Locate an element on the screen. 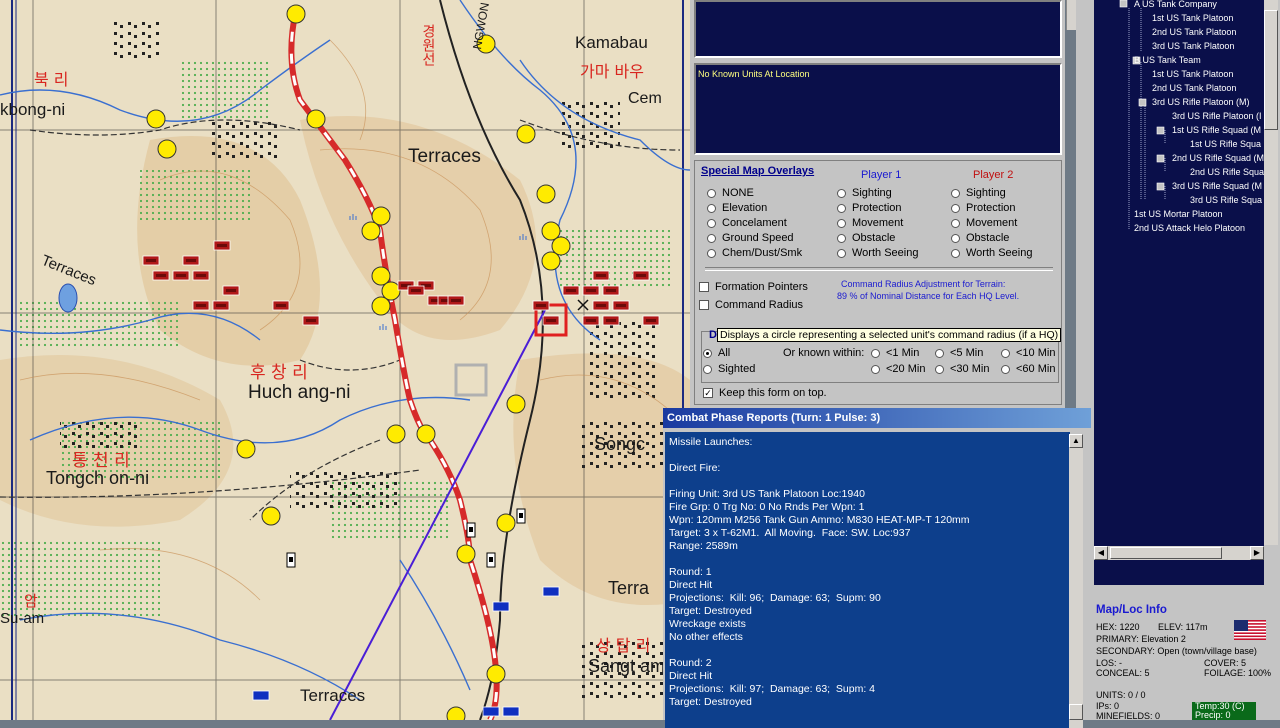  tree-item: 2nd US Rifle Squad (M is located at coordinates (1218, 158).